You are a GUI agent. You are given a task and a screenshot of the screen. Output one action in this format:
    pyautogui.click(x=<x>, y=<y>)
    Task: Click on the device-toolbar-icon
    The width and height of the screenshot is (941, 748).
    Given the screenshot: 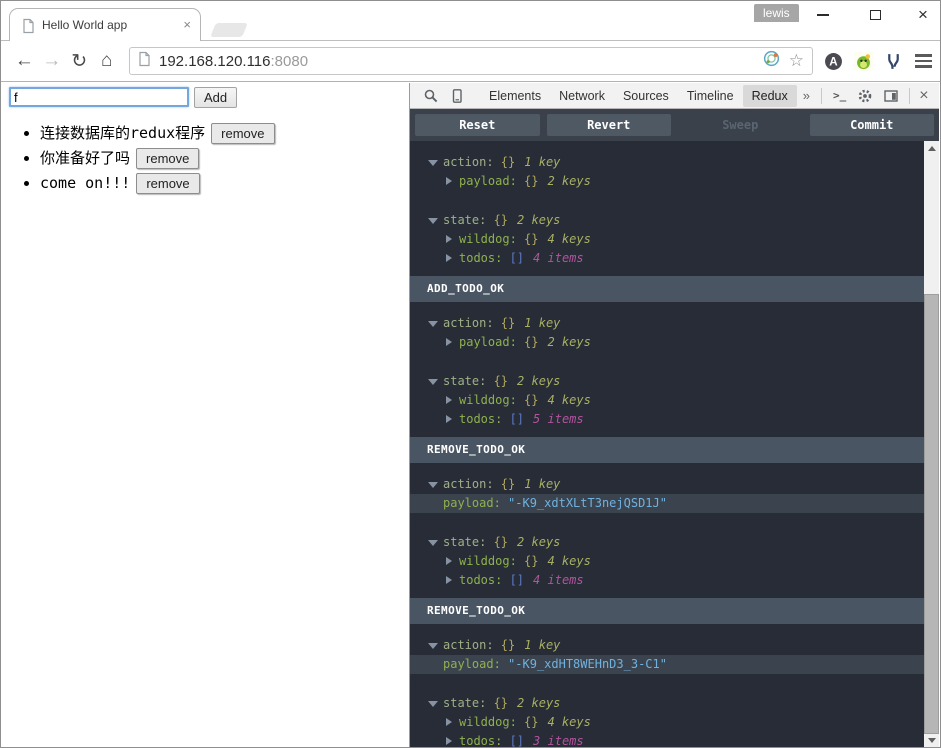 What is the action you would take?
    pyautogui.click(x=457, y=96)
    